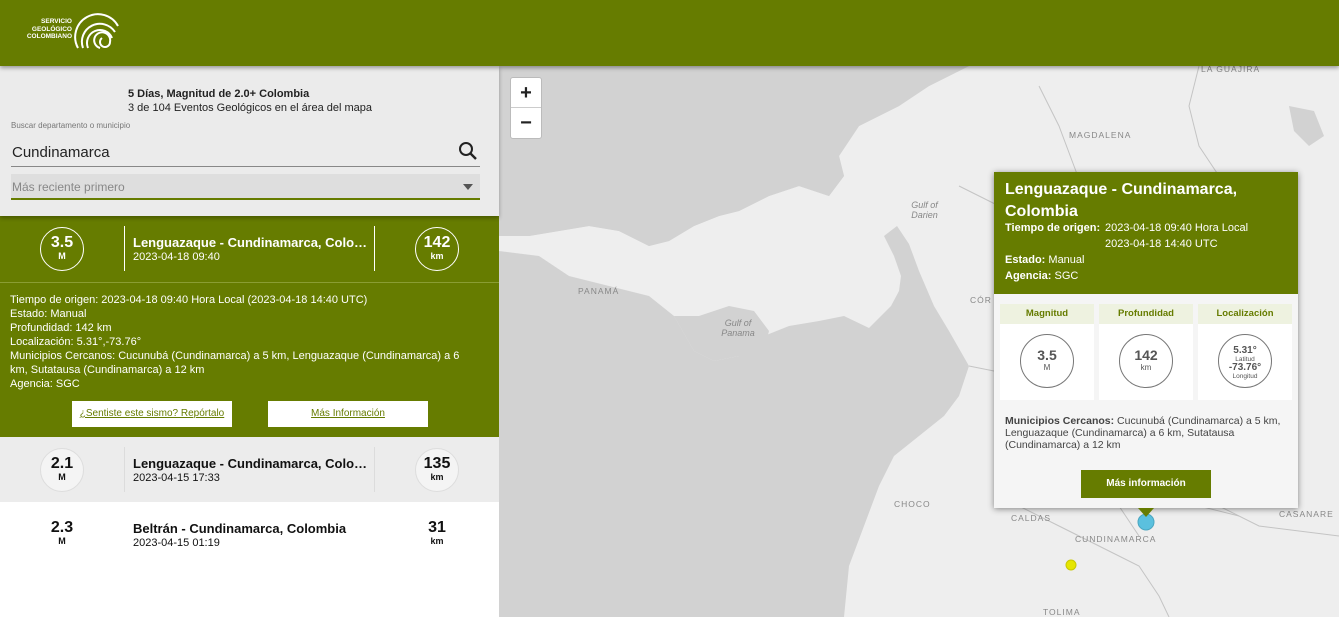 The image size is (1339, 617). I want to click on agency-value: SGC, so click(1066, 276).